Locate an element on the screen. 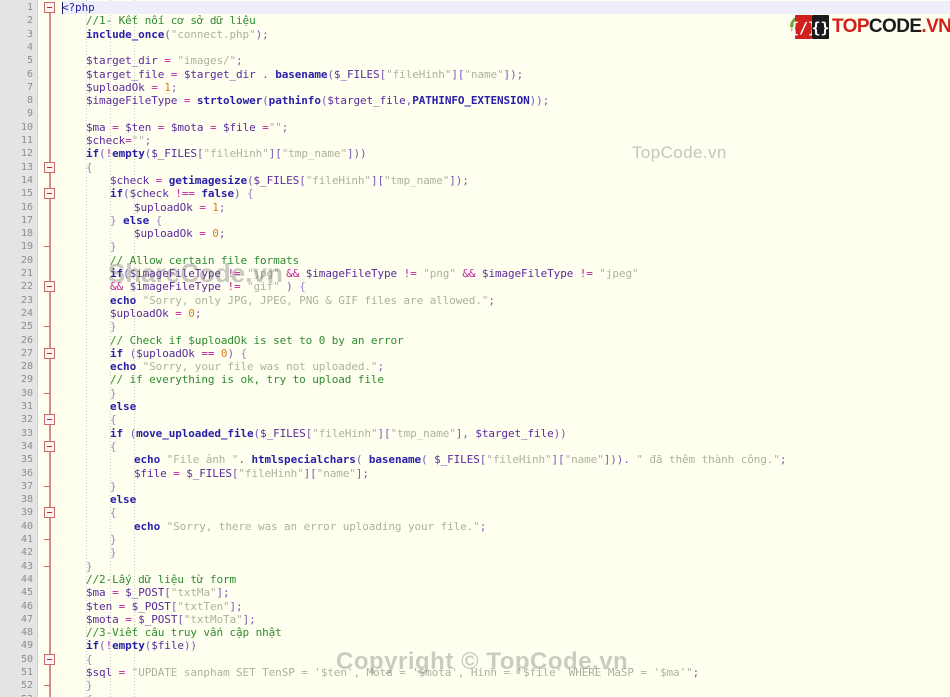 The width and height of the screenshot is (950, 697). code-line: $file = $_FILES["fileHinh"]["name"]; is located at coordinates (251, 473).